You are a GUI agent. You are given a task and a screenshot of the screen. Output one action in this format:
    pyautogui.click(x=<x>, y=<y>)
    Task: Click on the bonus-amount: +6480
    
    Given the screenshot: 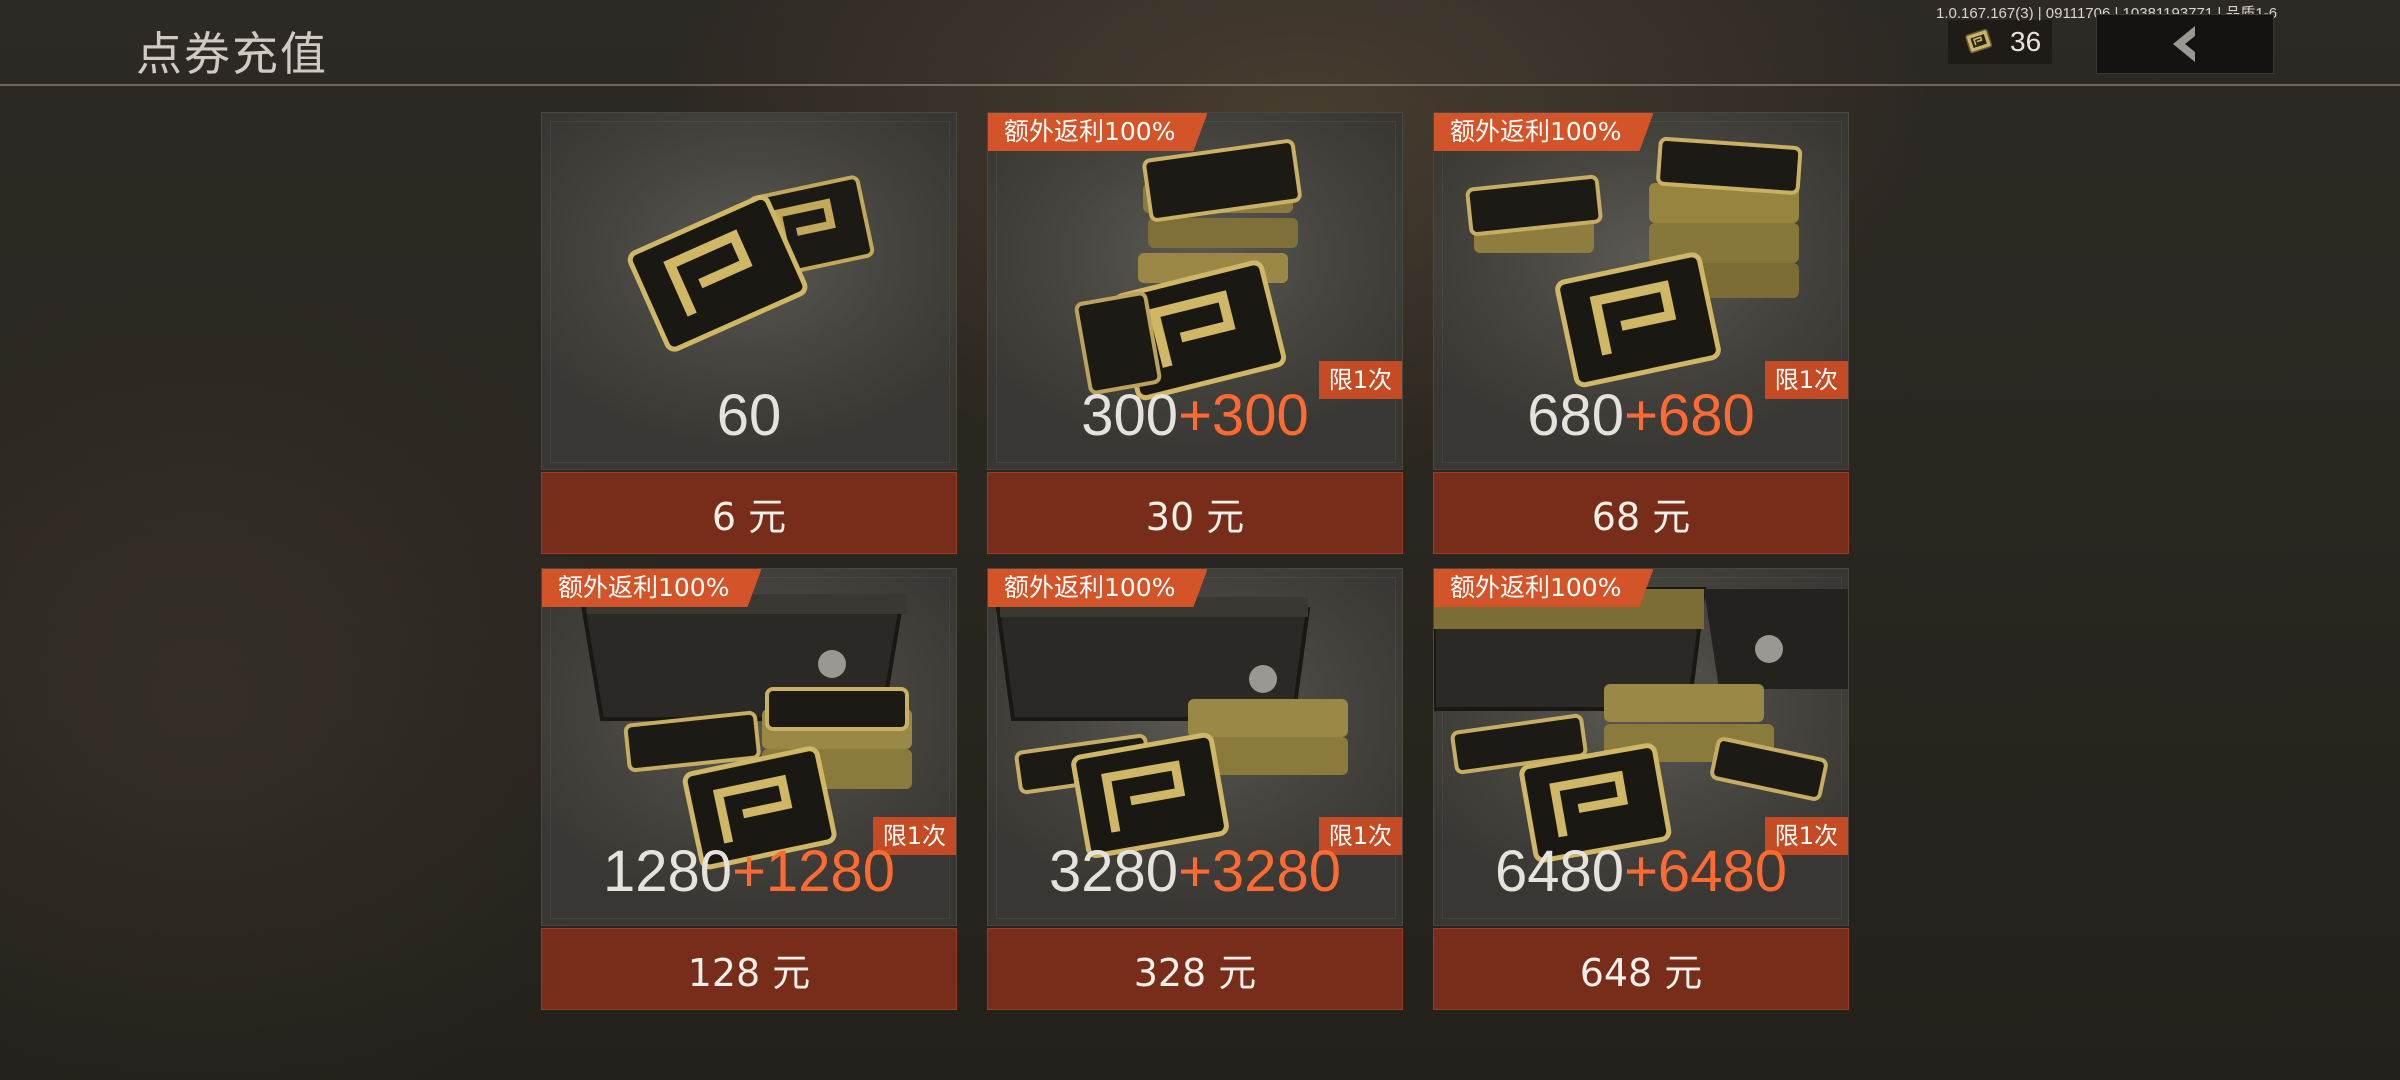 What is the action you would take?
    pyautogui.click(x=1705, y=871)
    